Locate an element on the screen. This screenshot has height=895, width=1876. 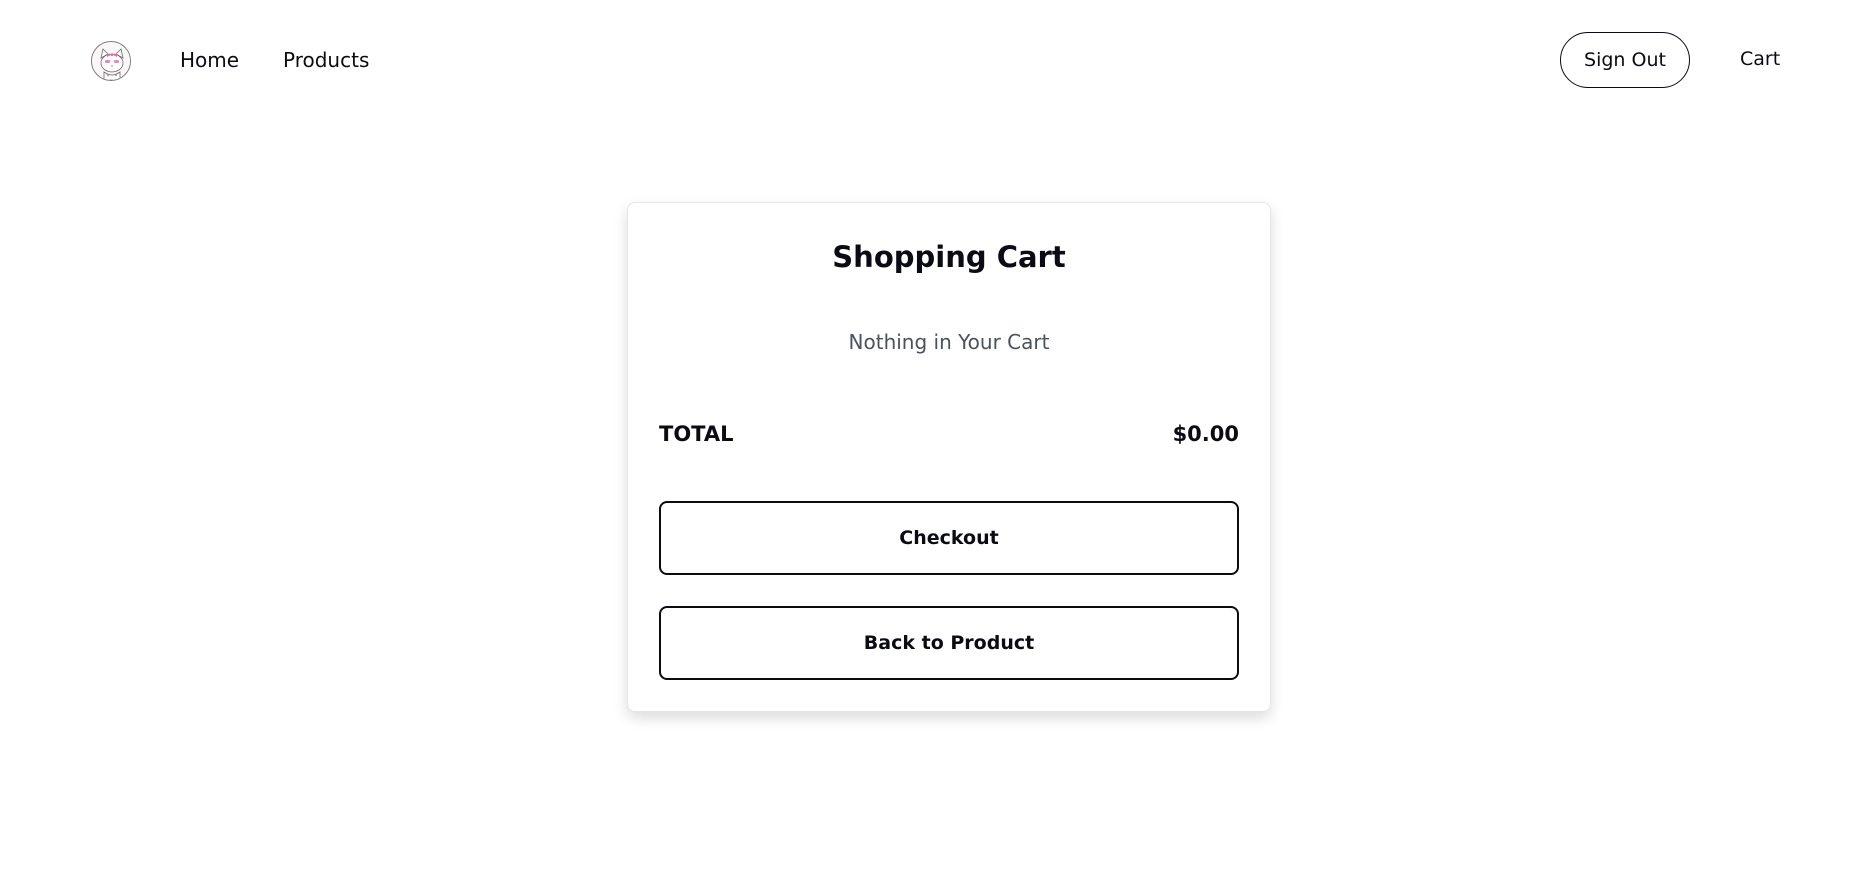
cat-avatar-icon is located at coordinates (111, 61).